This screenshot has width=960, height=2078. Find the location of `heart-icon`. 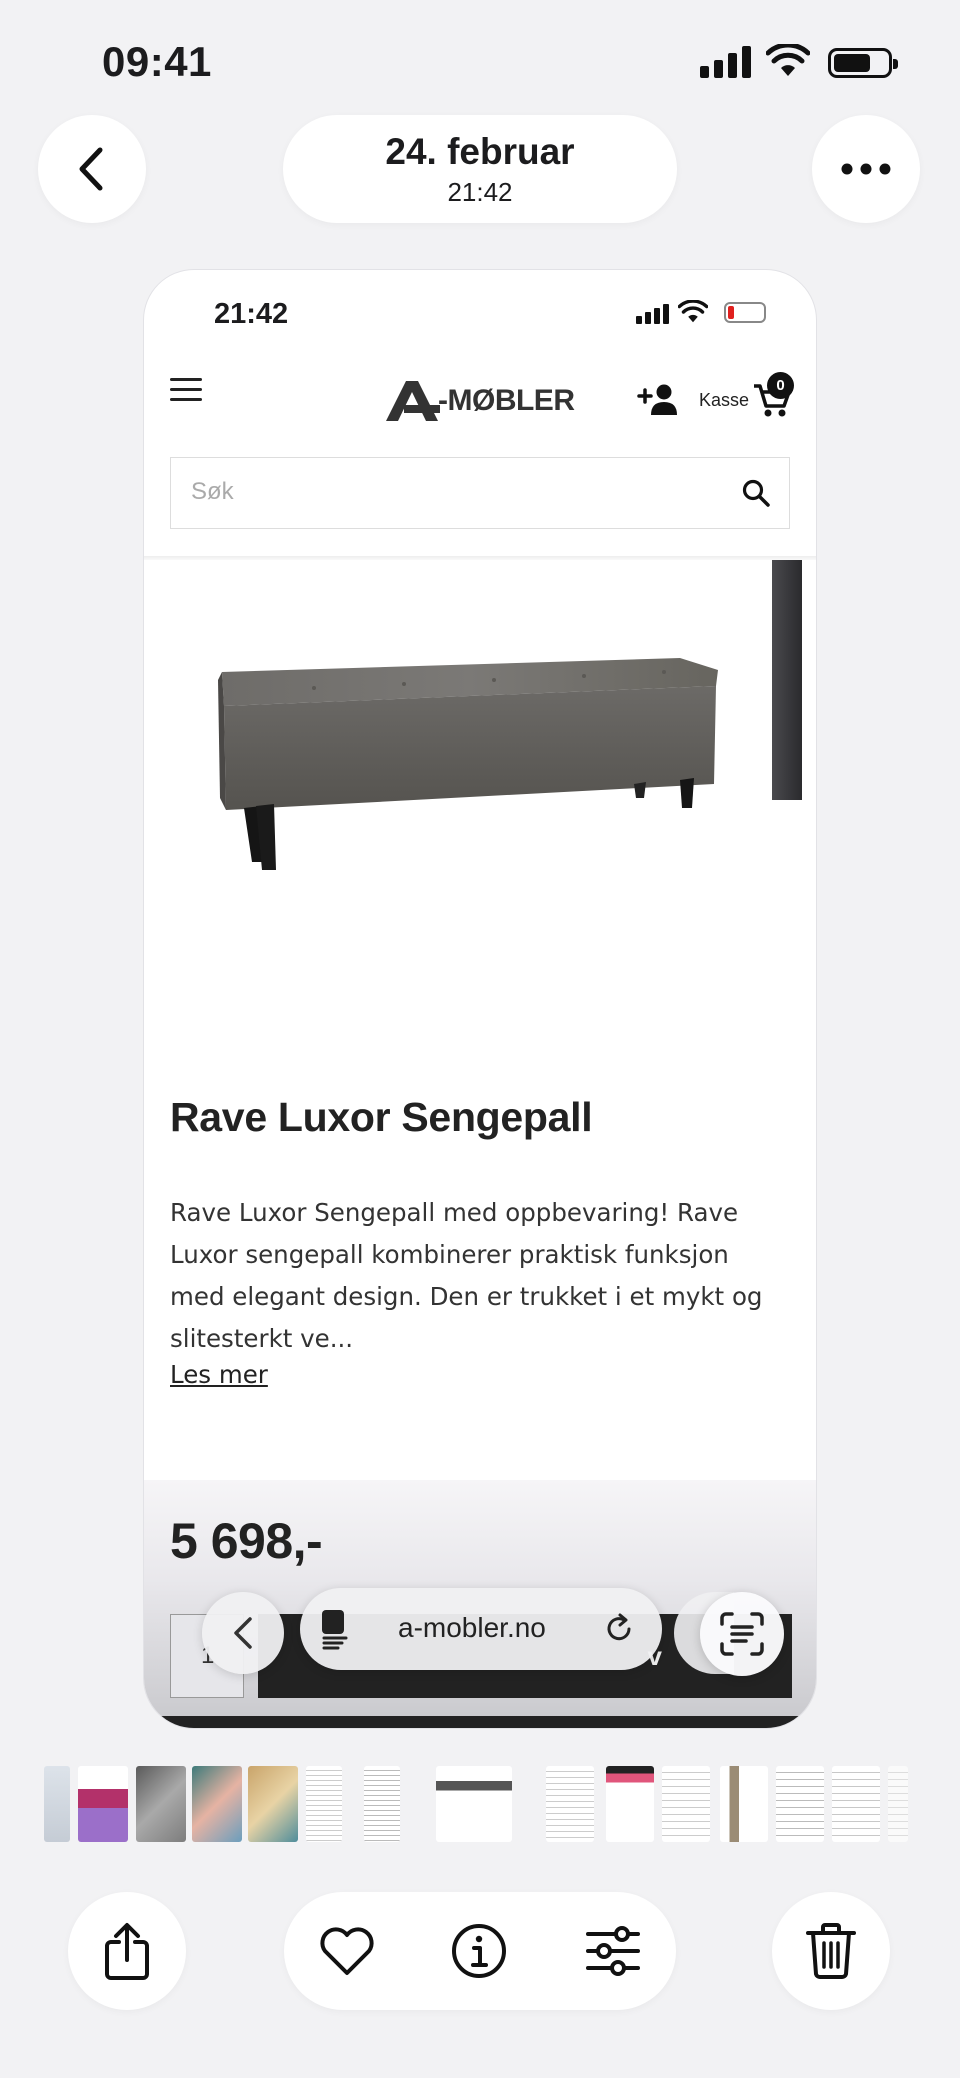

heart-icon is located at coordinates (347, 1951).